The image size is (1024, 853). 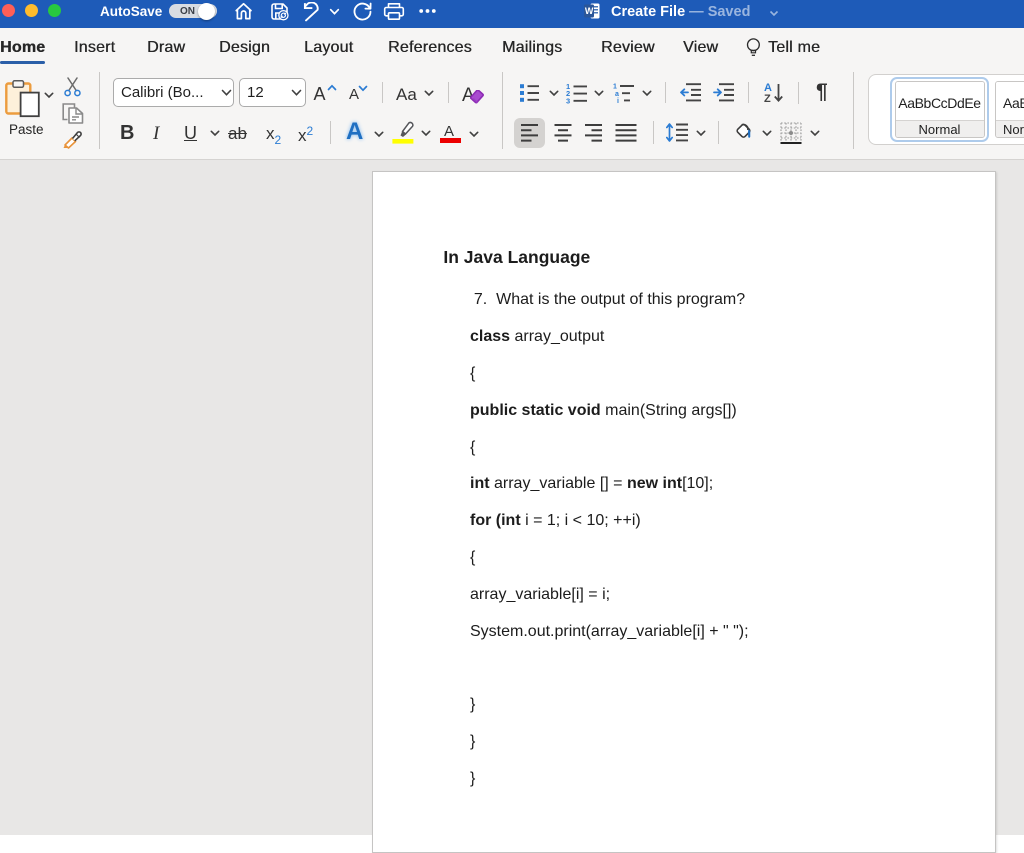 What do you see at coordinates (589, 11) in the screenshot?
I see `svg-text: W` at bounding box center [589, 11].